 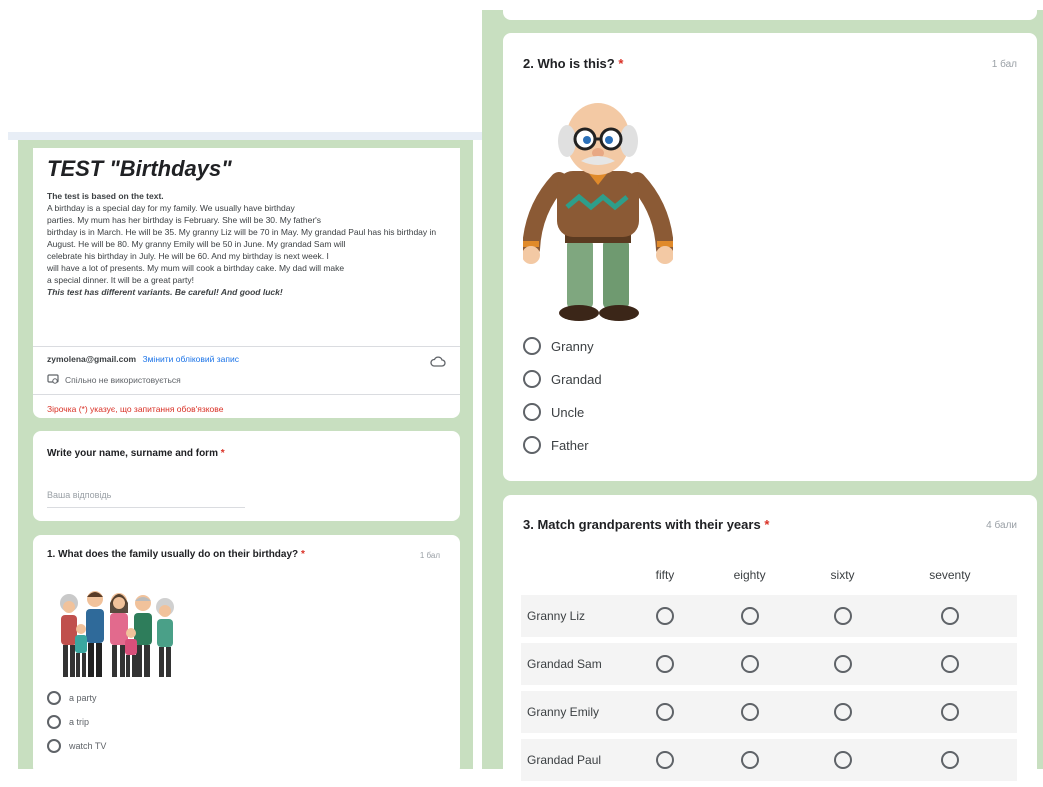 What do you see at coordinates (665, 575) in the screenshot?
I see `column-header: fifty` at bounding box center [665, 575].